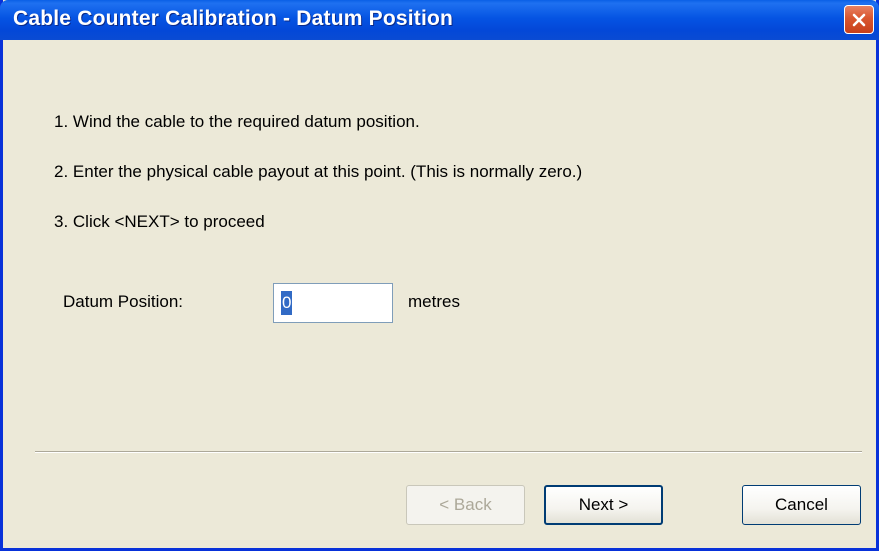 This screenshot has height=551, width=879. What do you see at coordinates (159, 221) in the screenshot?
I see `instruction-step-3: 3. Click <NEXT> to proceed` at bounding box center [159, 221].